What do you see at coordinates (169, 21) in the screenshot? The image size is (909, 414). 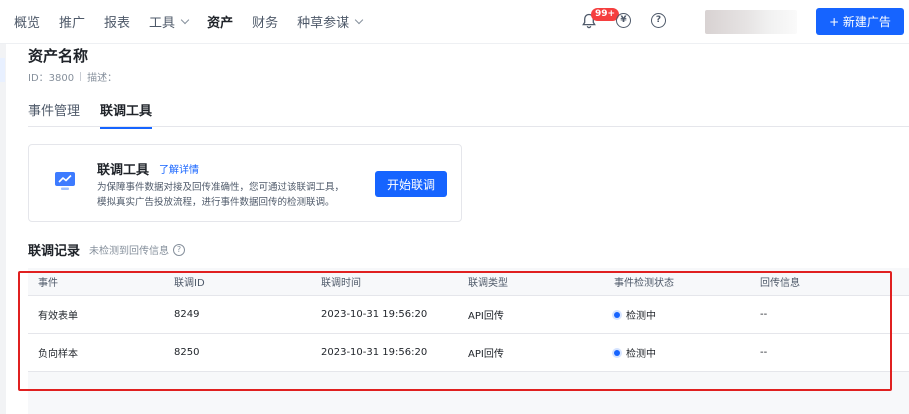 I see `nav-item-tools: 工具` at bounding box center [169, 21].